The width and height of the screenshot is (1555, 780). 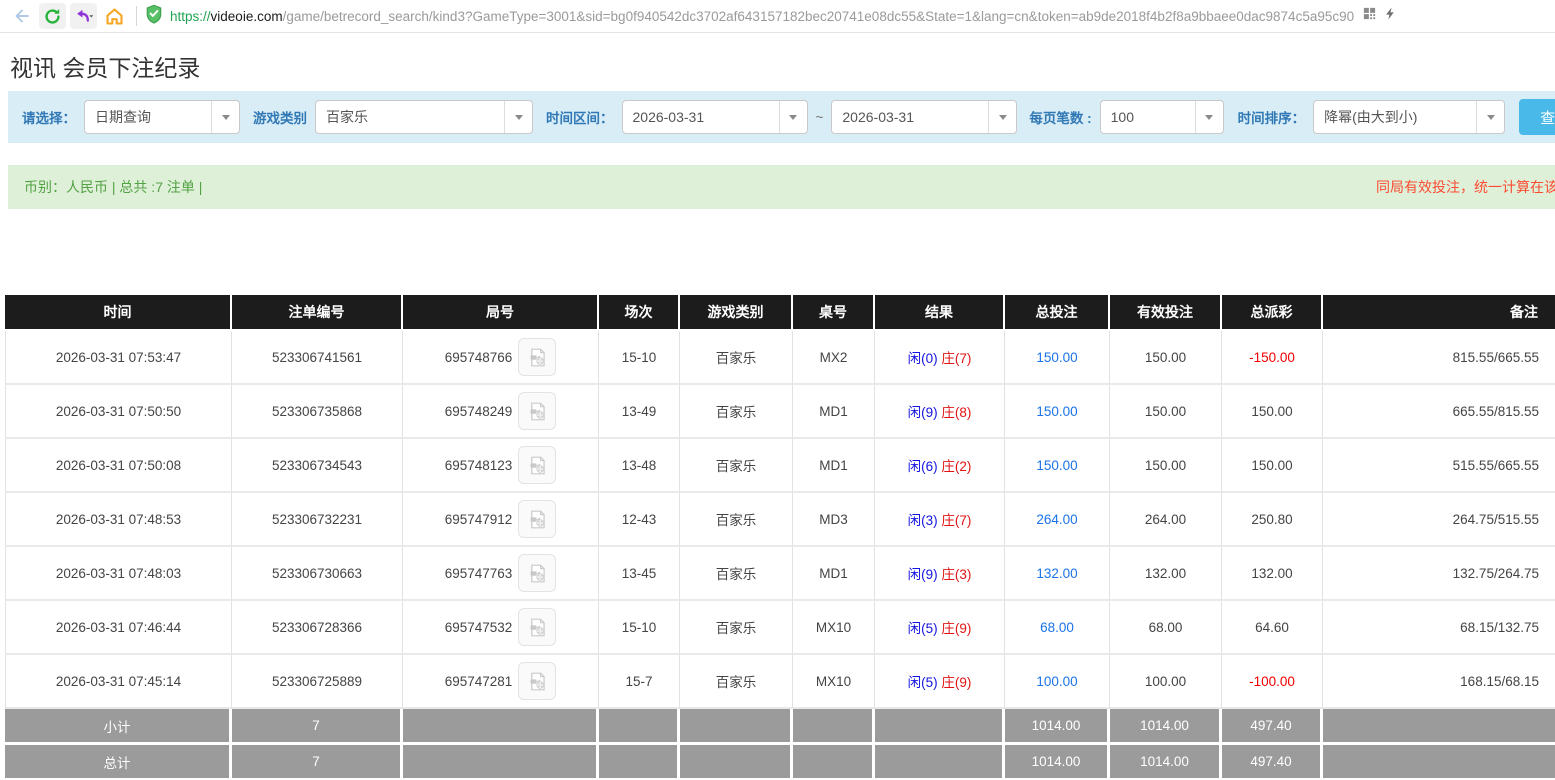 What do you see at coordinates (1409, 117) in the screenshot?
I see `sort-order-select: 降幂(由大到小)` at bounding box center [1409, 117].